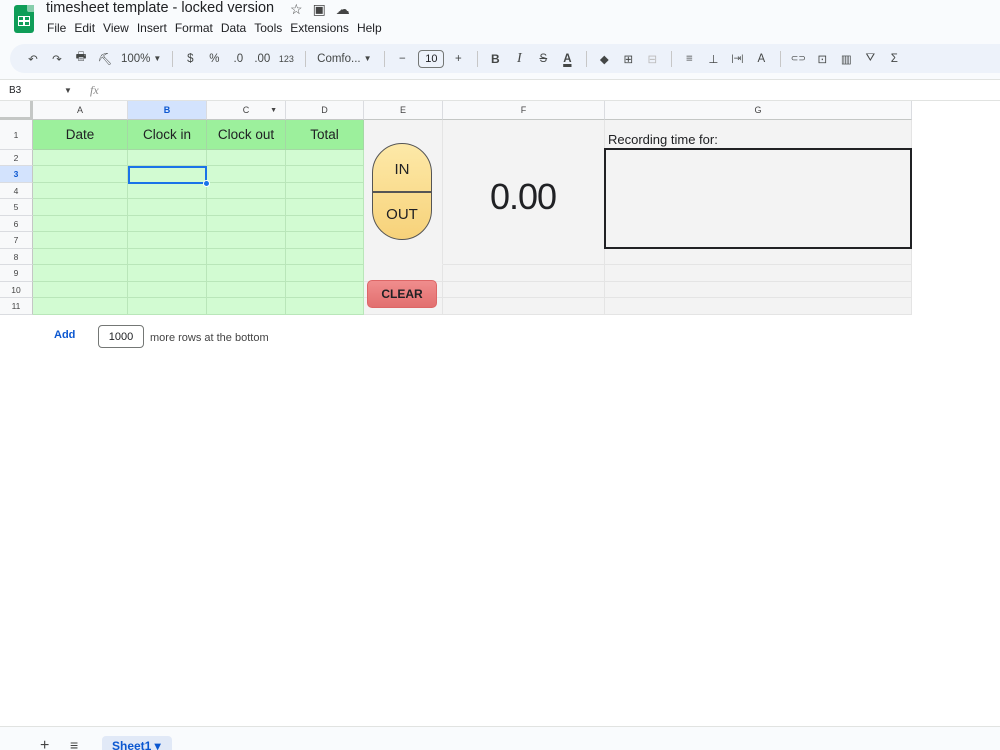  I want to click on paint-format-icon: ⛏, so click(105, 59).